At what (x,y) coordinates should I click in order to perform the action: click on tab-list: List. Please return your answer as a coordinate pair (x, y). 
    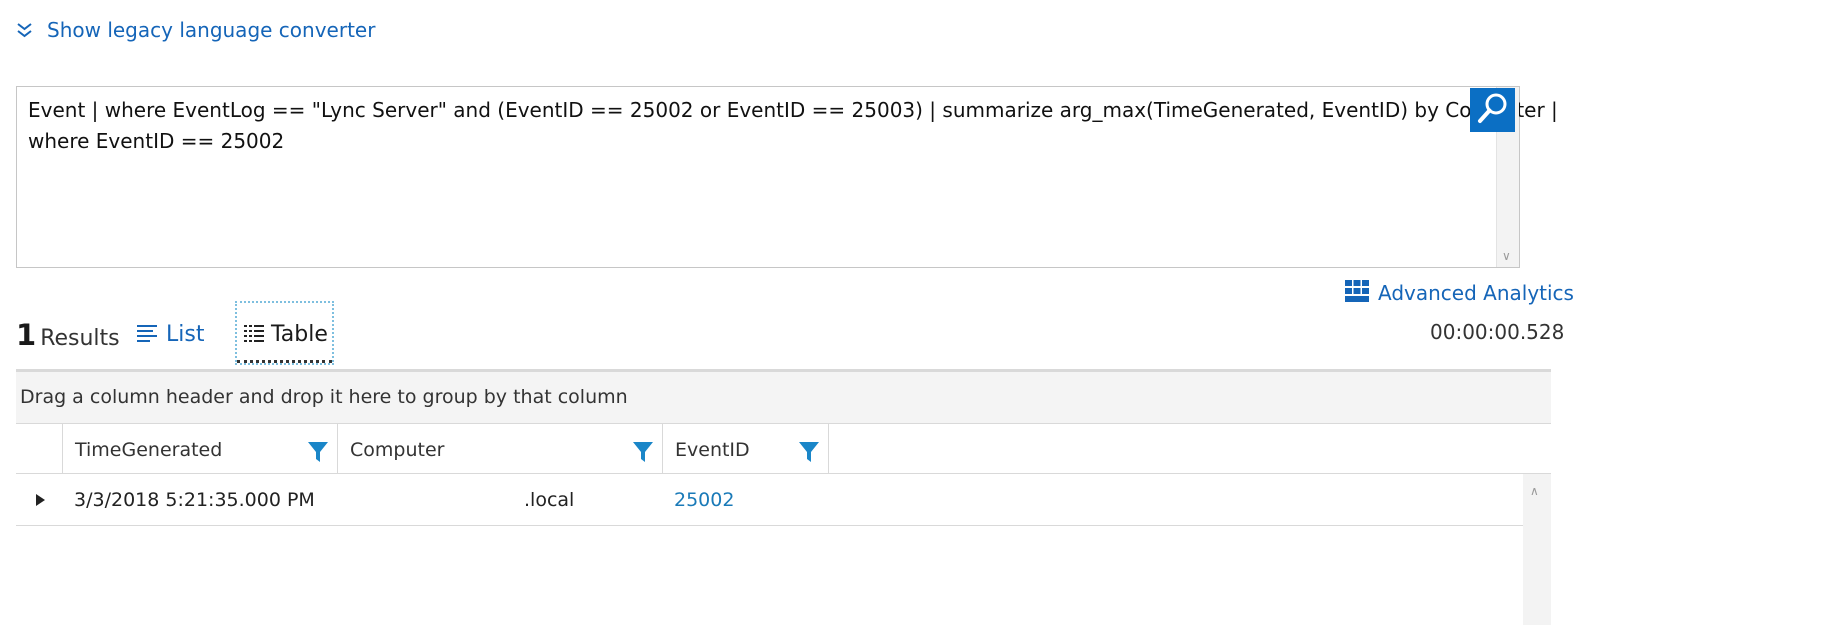
    Looking at the image, I should click on (170, 334).